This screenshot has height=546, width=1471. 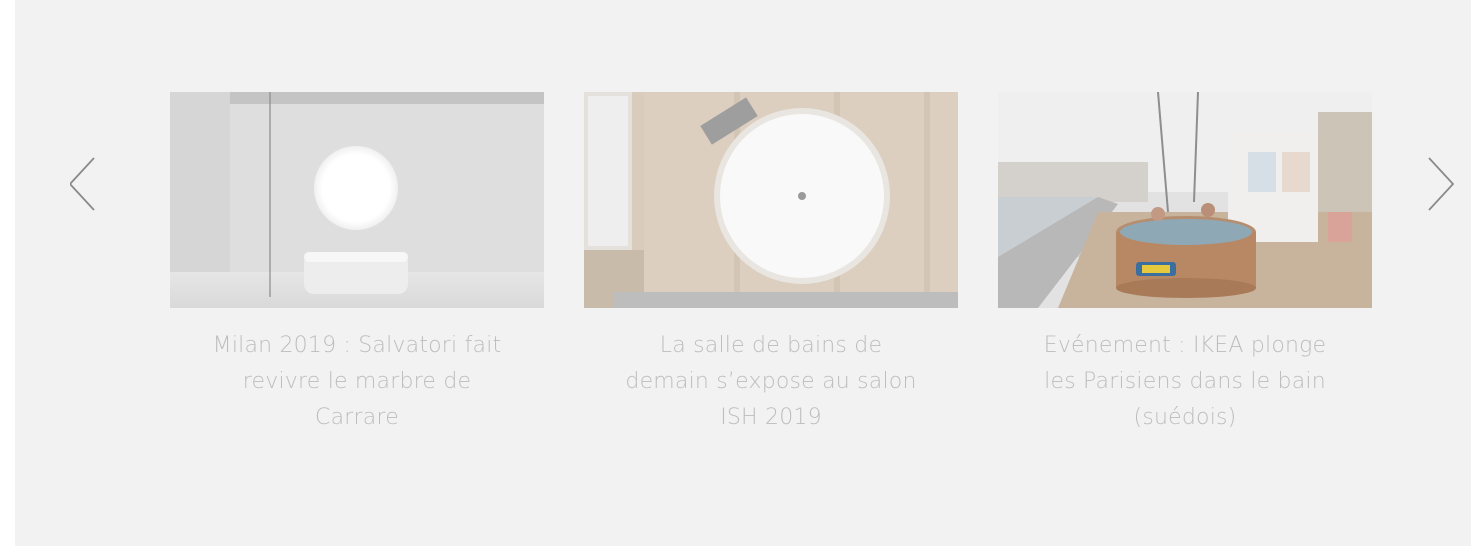 What do you see at coordinates (82, 184) in the screenshot?
I see `chevron-left-icon` at bounding box center [82, 184].